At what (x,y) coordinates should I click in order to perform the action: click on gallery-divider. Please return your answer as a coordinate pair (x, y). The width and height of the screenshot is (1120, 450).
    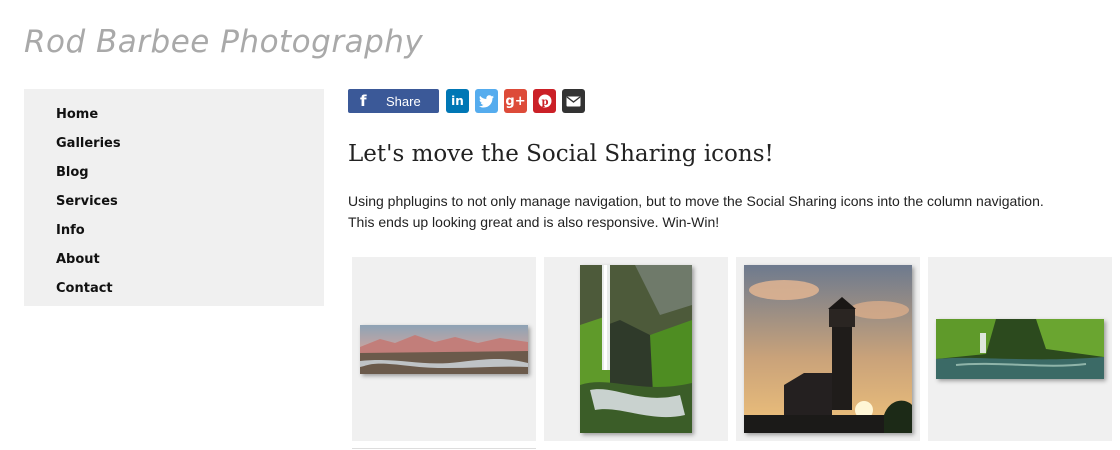
    Looking at the image, I should click on (444, 448).